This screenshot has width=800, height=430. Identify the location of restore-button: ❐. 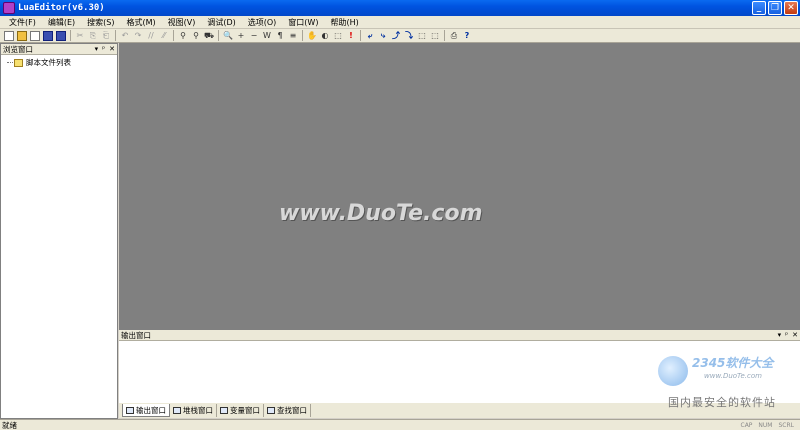
(775, 8).